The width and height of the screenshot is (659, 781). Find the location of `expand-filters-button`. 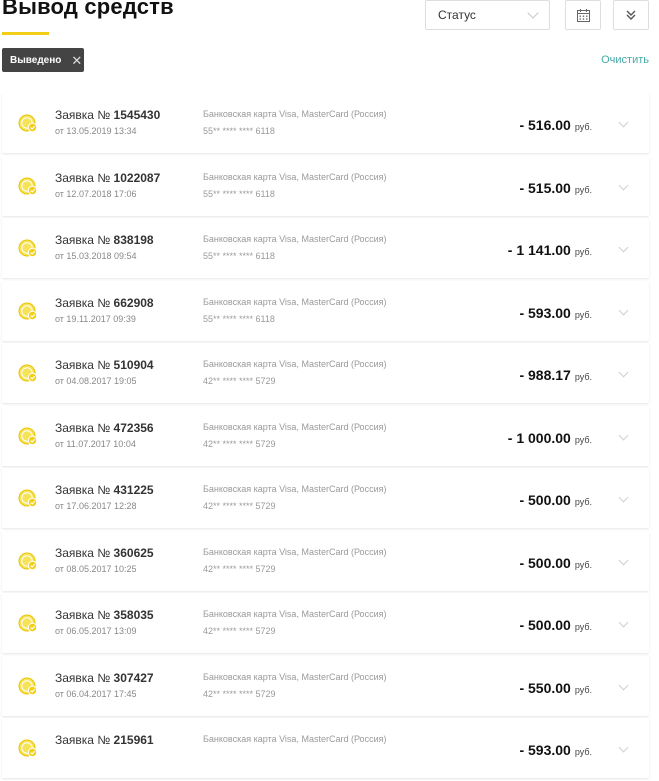

expand-filters-button is located at coordinates (631, 15).